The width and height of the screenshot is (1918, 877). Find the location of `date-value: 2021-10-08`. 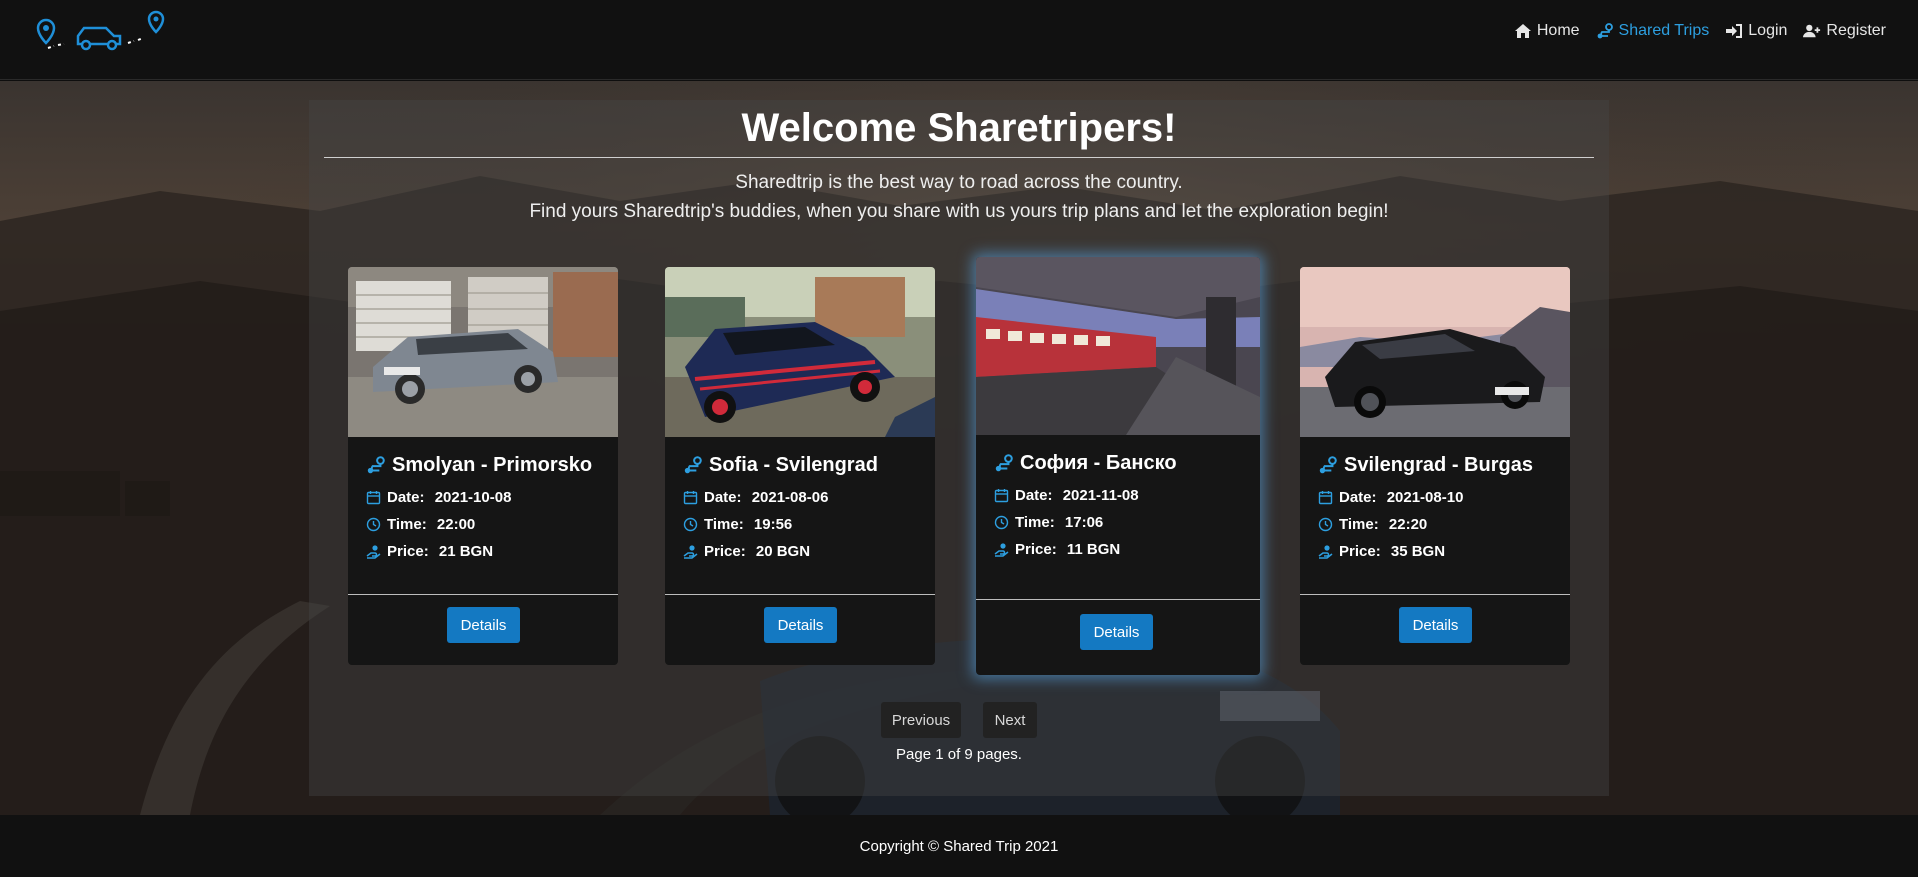

date-value: 2021-10-08 is located at coordinates (473, 497).